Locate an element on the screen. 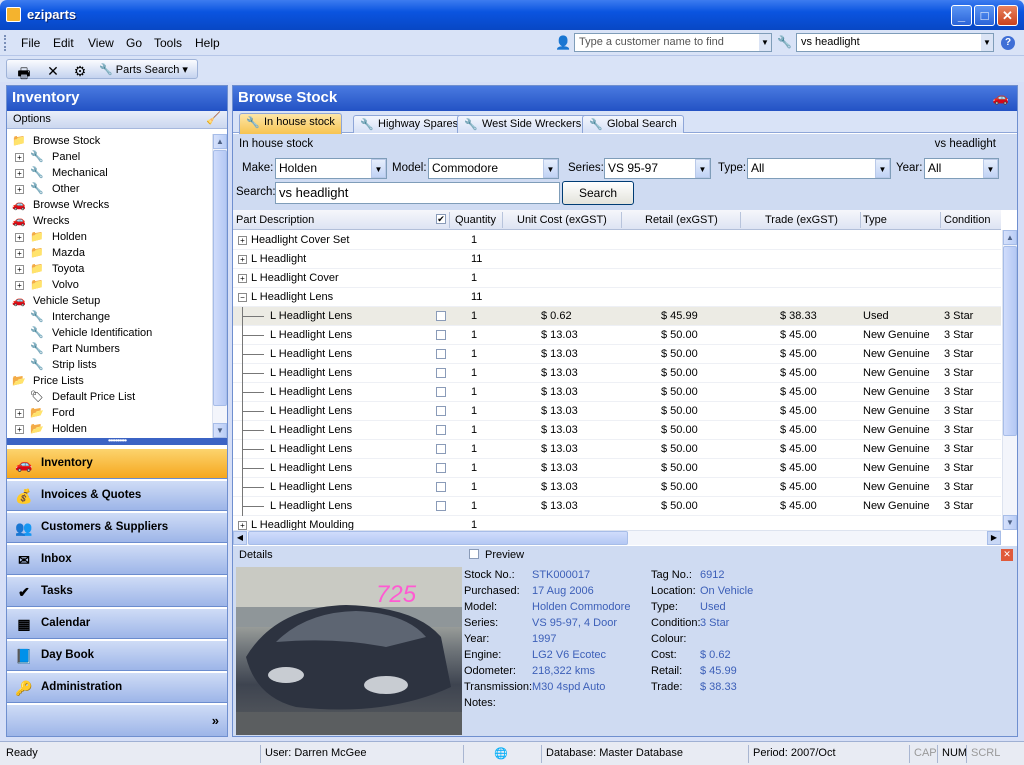 This screenshot has height=765, width=1024. model-select: Commodore ▼ is located at coordinates (493, 168).